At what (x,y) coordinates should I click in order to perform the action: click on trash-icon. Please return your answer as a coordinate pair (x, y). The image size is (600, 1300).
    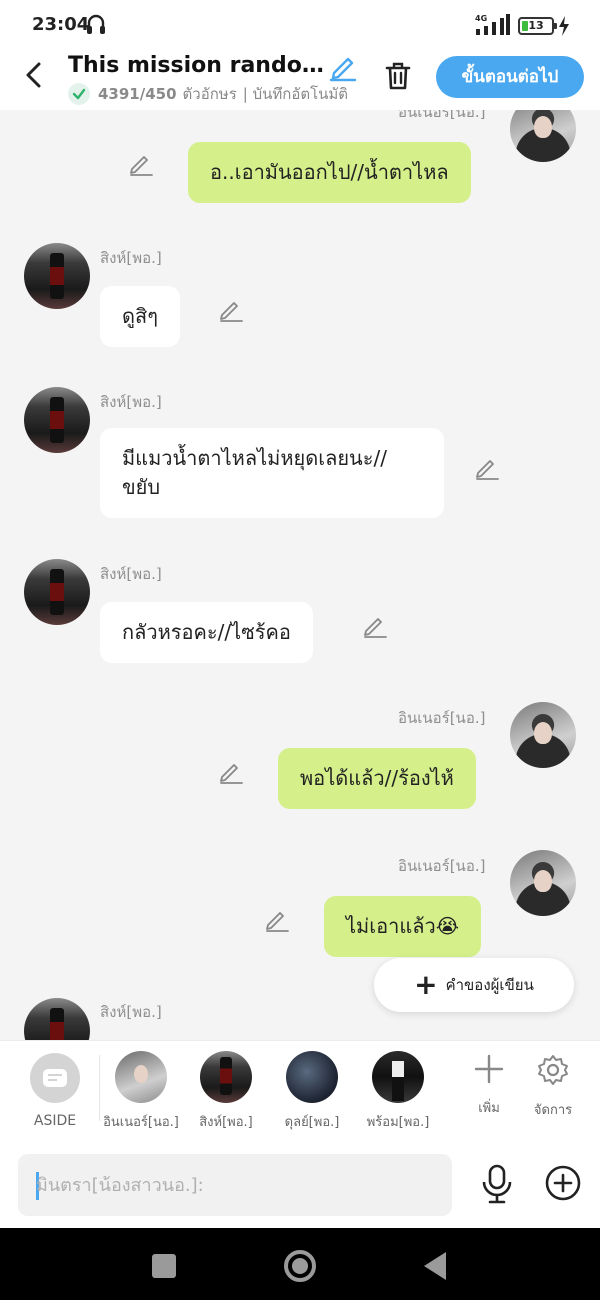
    Looking at the image, I should click on (398, 76).